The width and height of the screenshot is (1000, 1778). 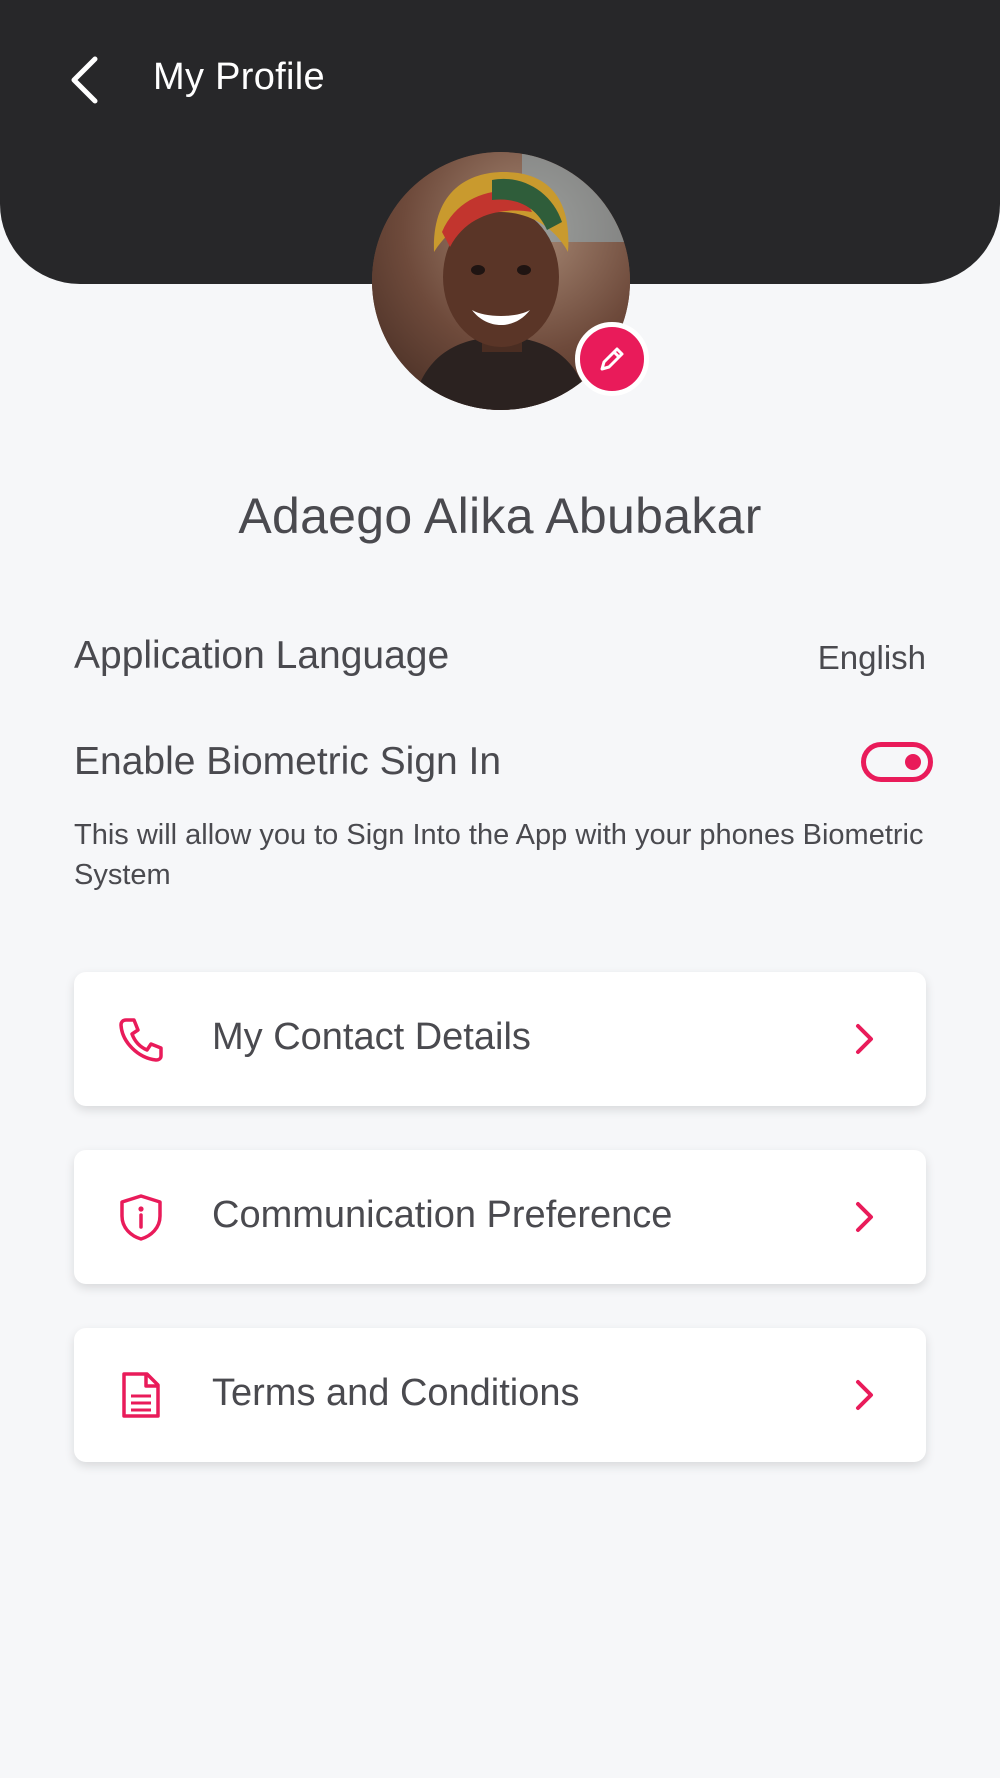 I want to click on back-button, so click(x=84, y=80).